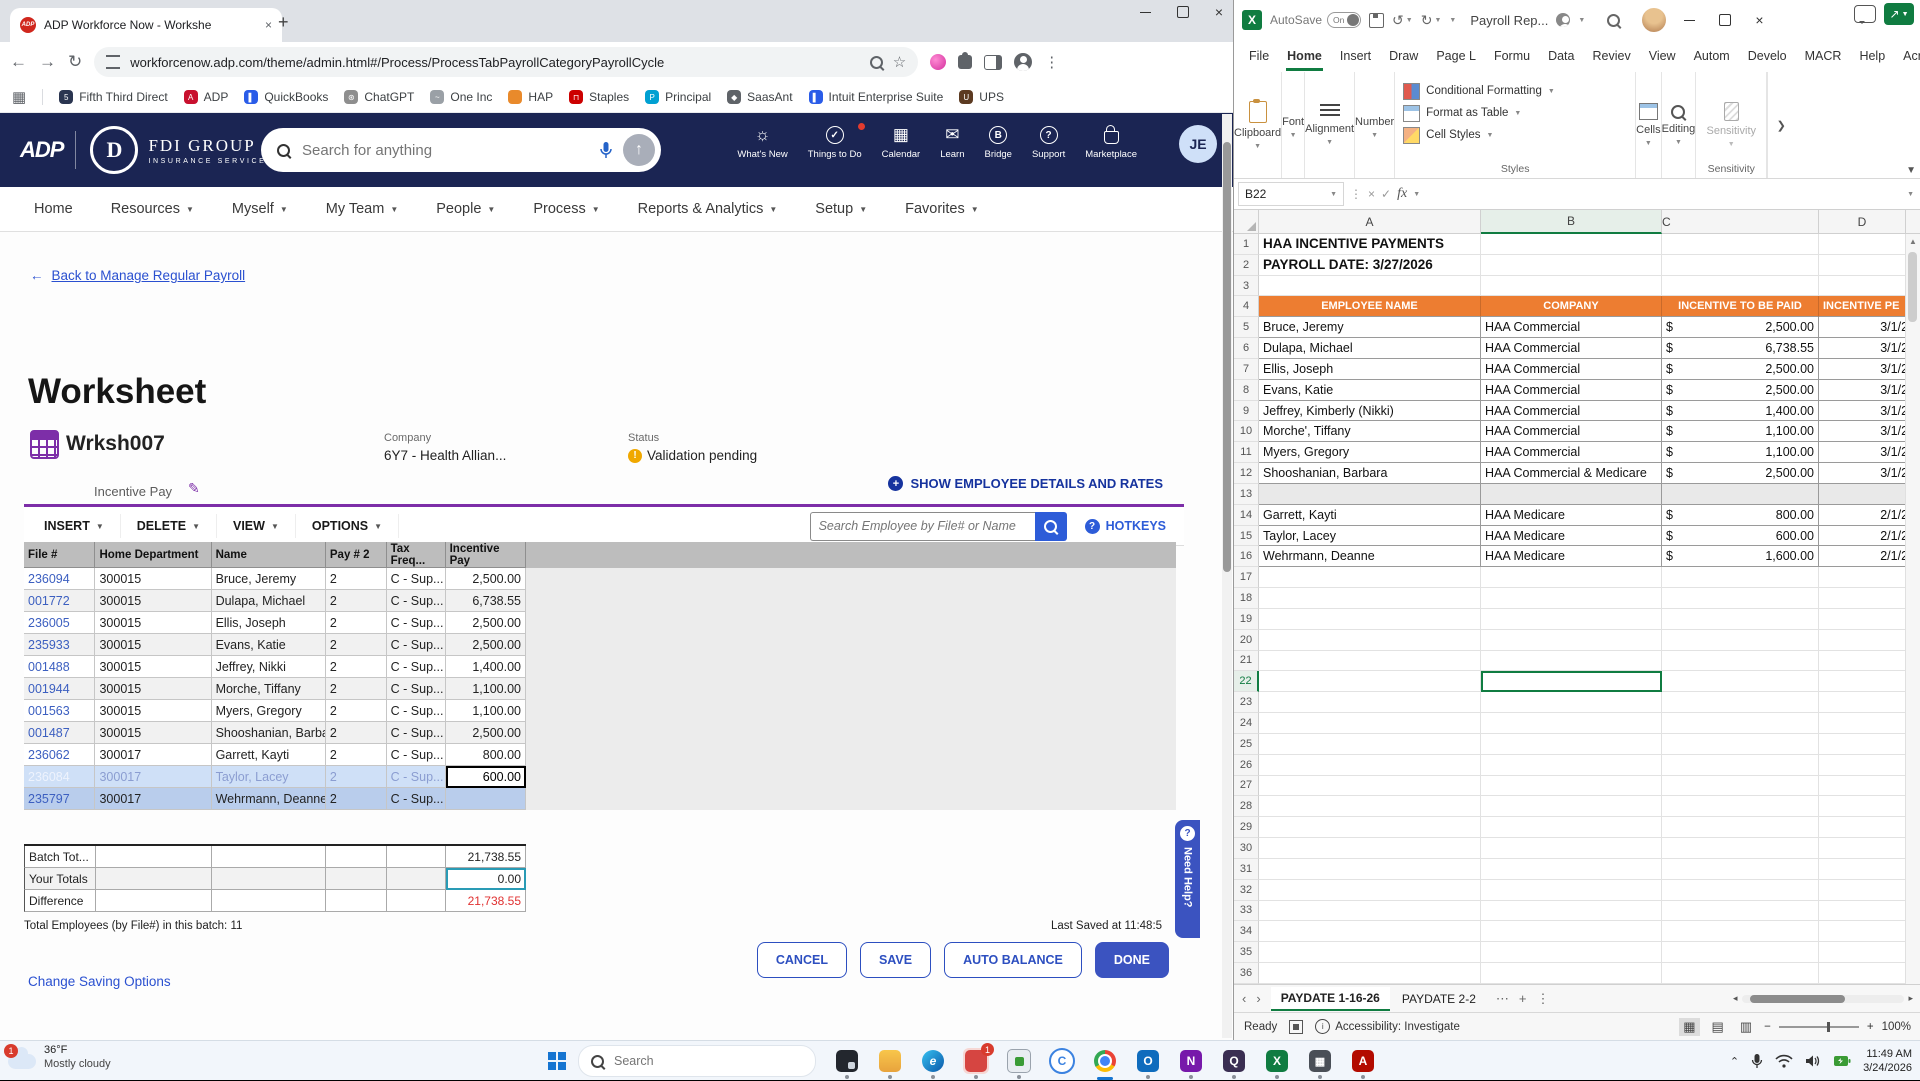 This screenshot has width=1920, height=1081. What do you see at coordinates (1865, 14) in the screenshot?
I see `comments-icon` at bounding box center [1865, 14].